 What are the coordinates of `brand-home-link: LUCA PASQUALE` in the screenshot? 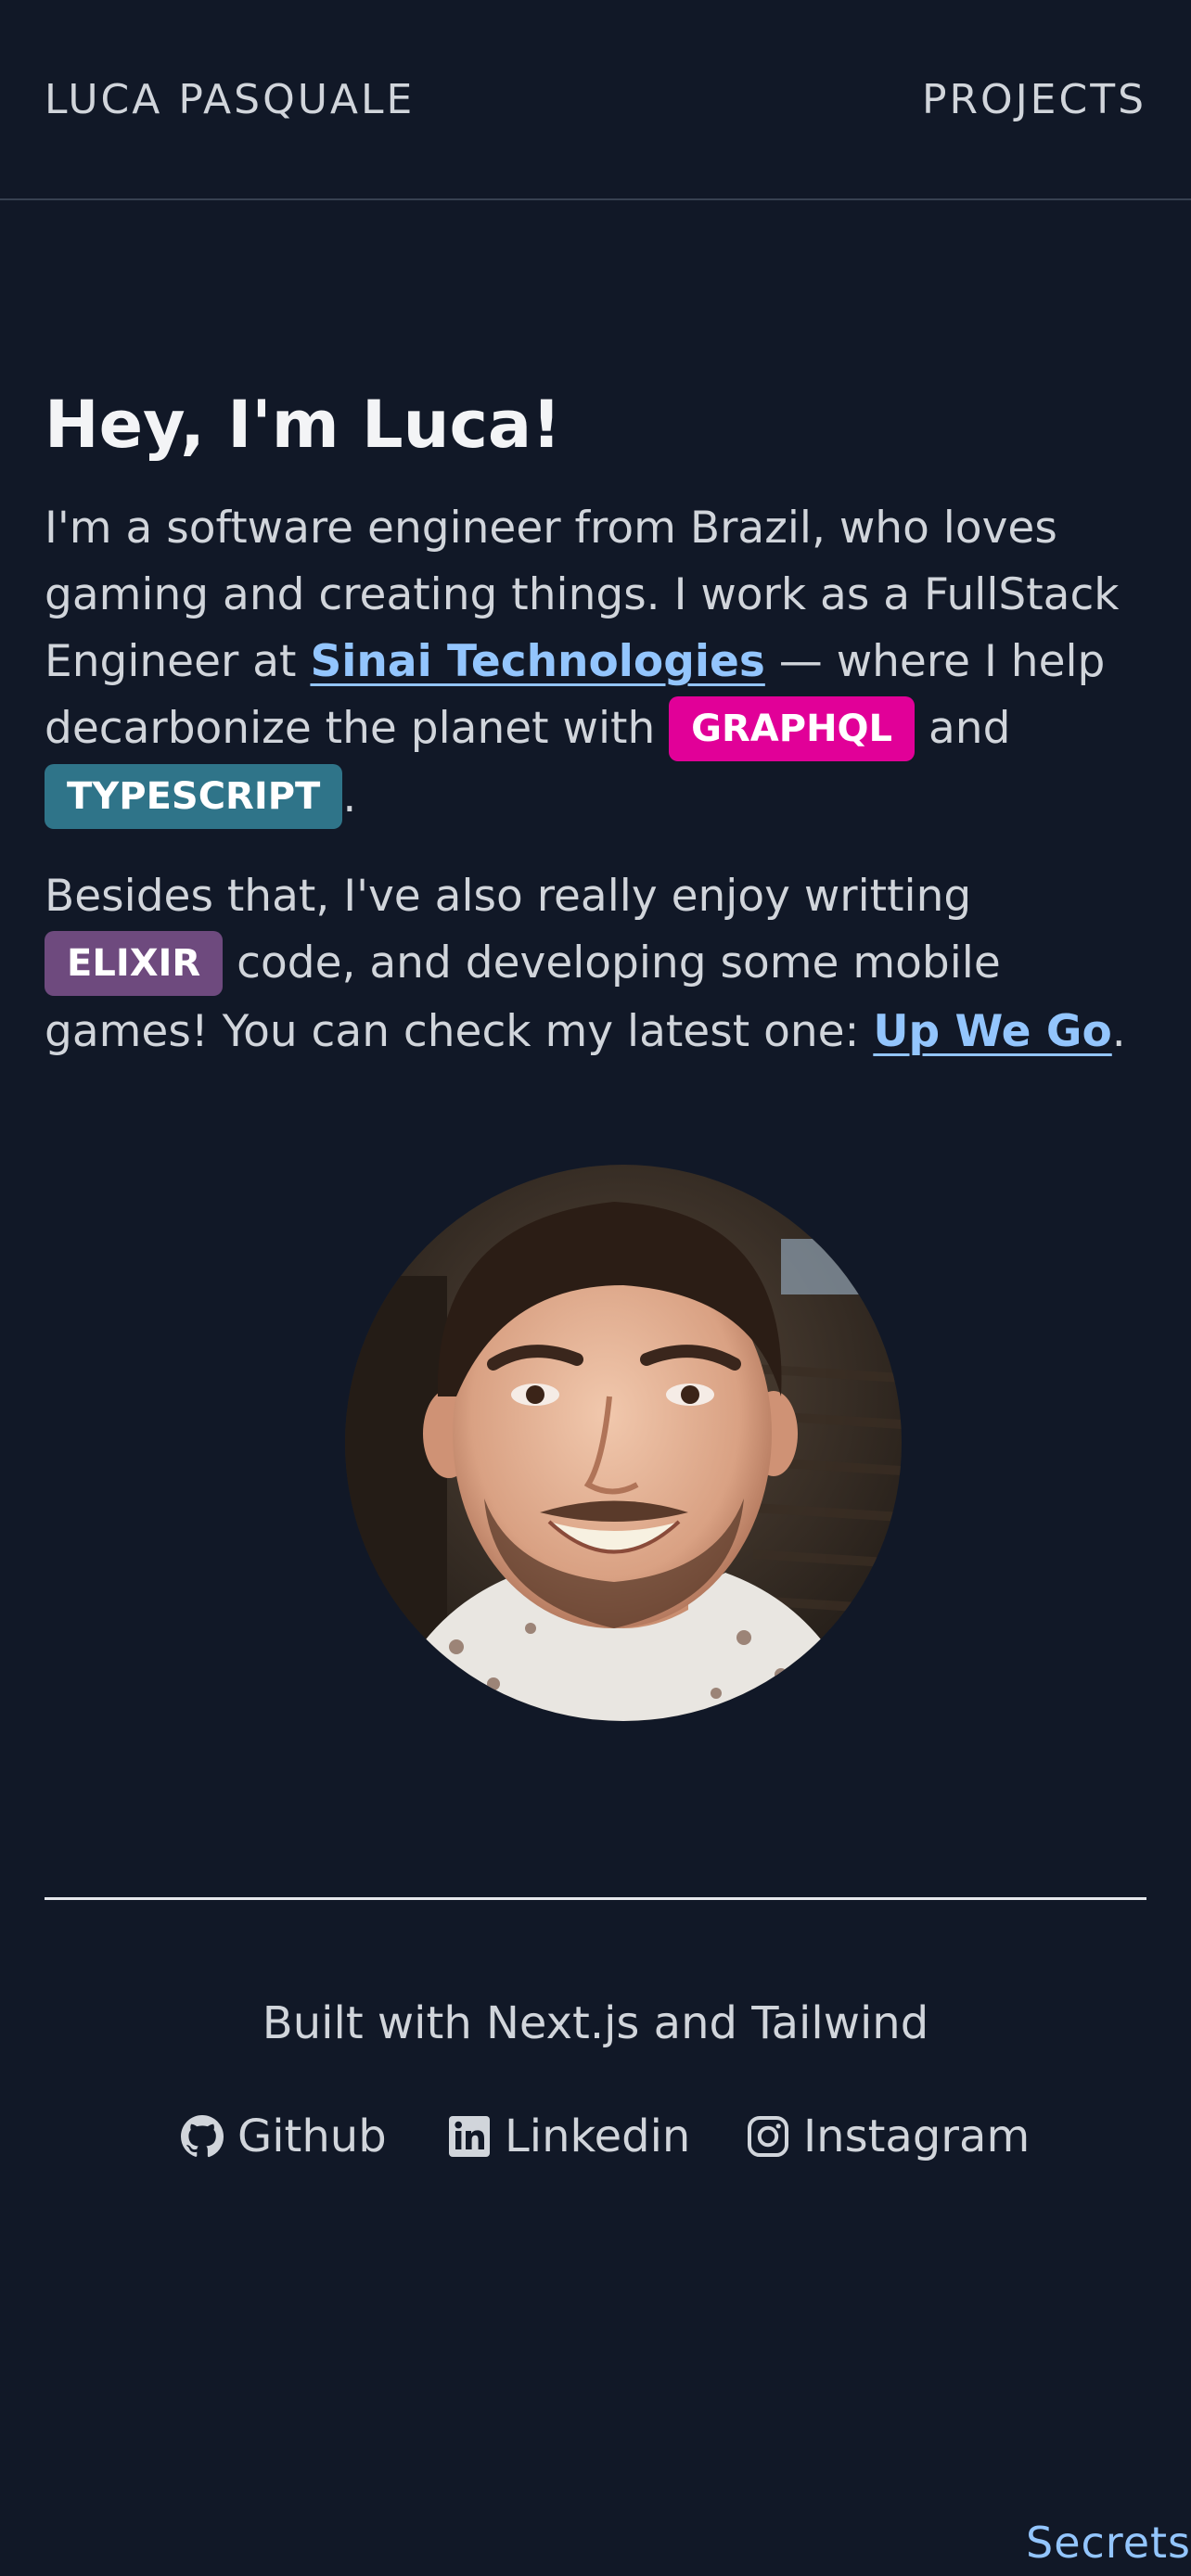 It's located at (230, 100).